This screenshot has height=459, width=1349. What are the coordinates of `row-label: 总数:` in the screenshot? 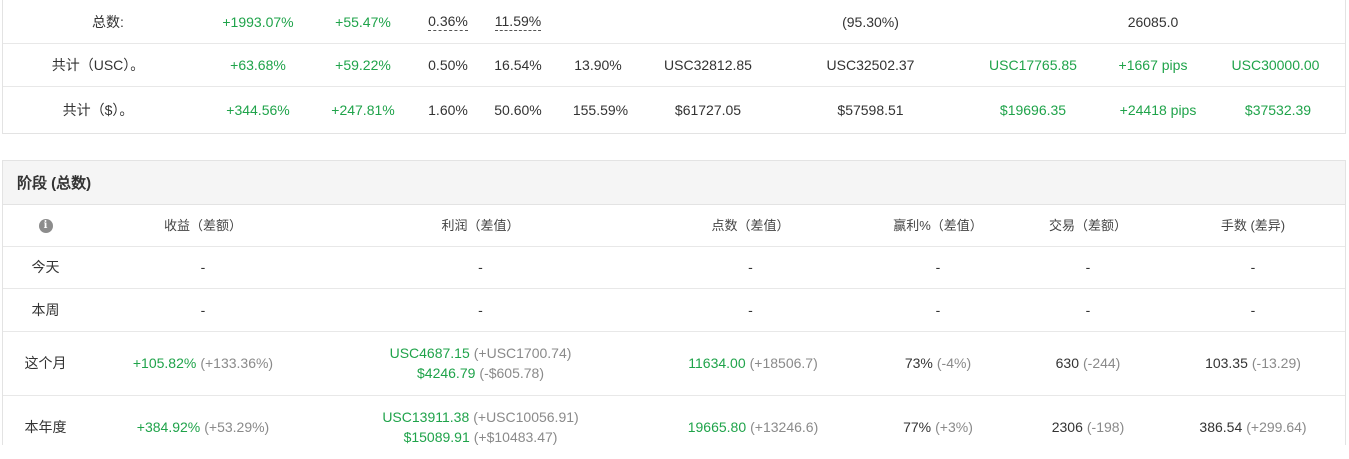 It's located at (108, 21).